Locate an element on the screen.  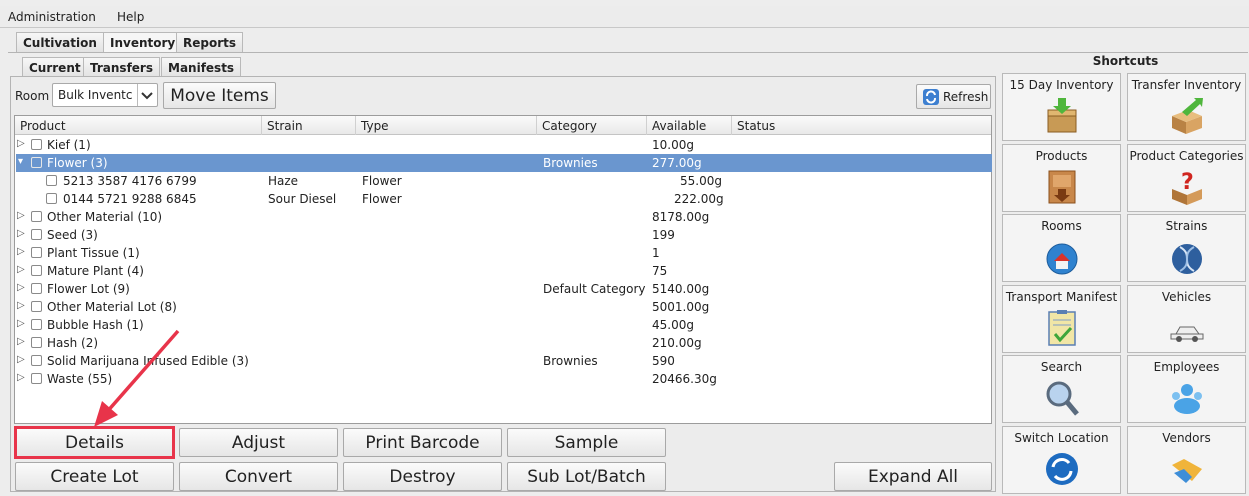
move-items-button: Move Items is located at coordinates (219, 95).